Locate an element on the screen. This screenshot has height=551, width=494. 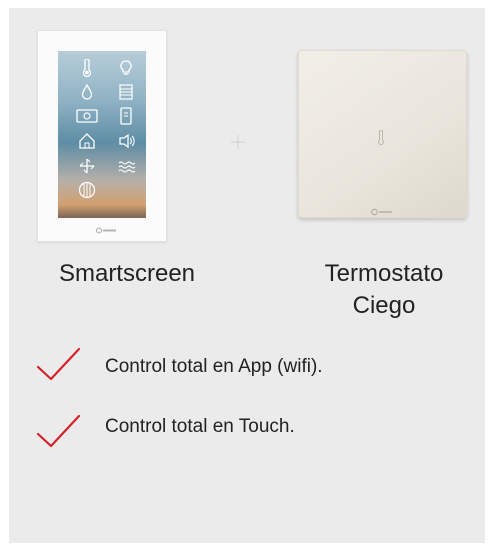
home-icon is located at coordinates (87, 141).